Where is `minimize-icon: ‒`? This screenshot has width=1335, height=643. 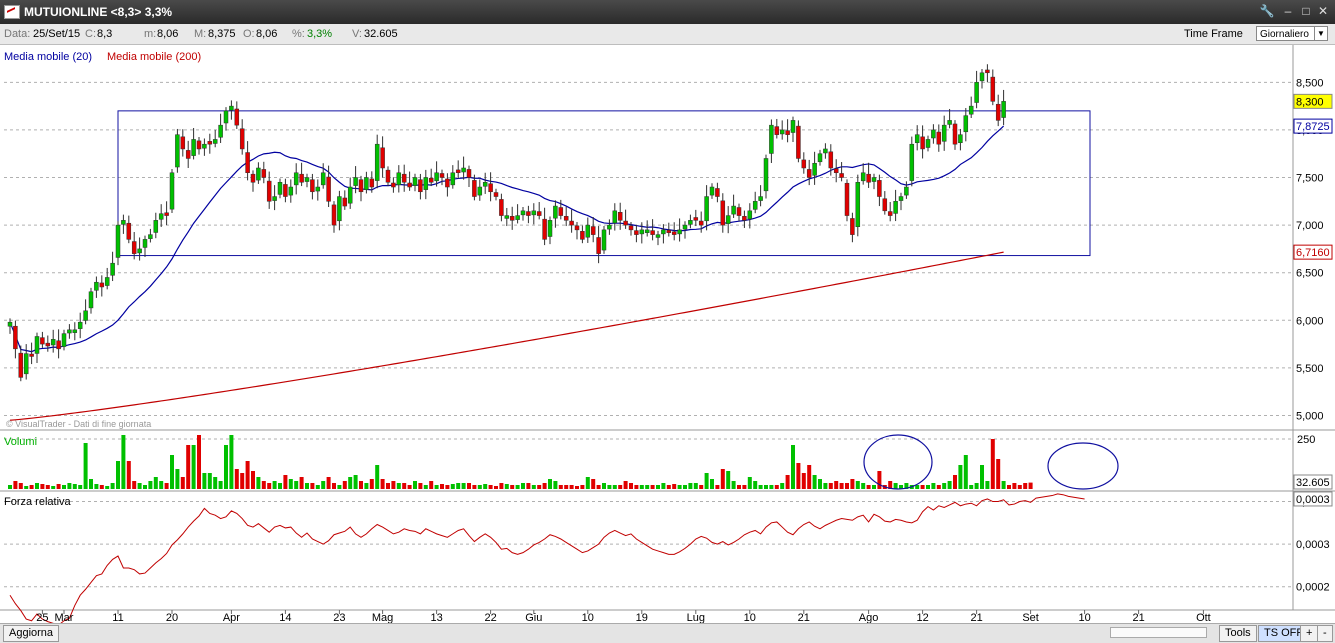
minimize-icon: ‒ is located at coordinates (1288, 11).